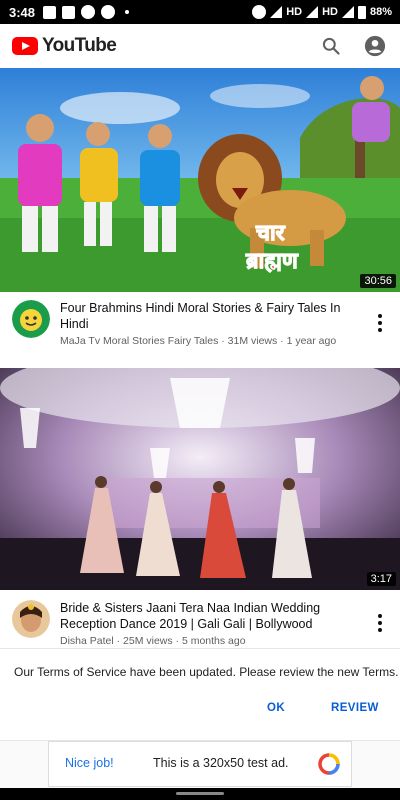 The height and width of the screenshot is (800, 400). I want to click on signal-icon, so click(312, 12).